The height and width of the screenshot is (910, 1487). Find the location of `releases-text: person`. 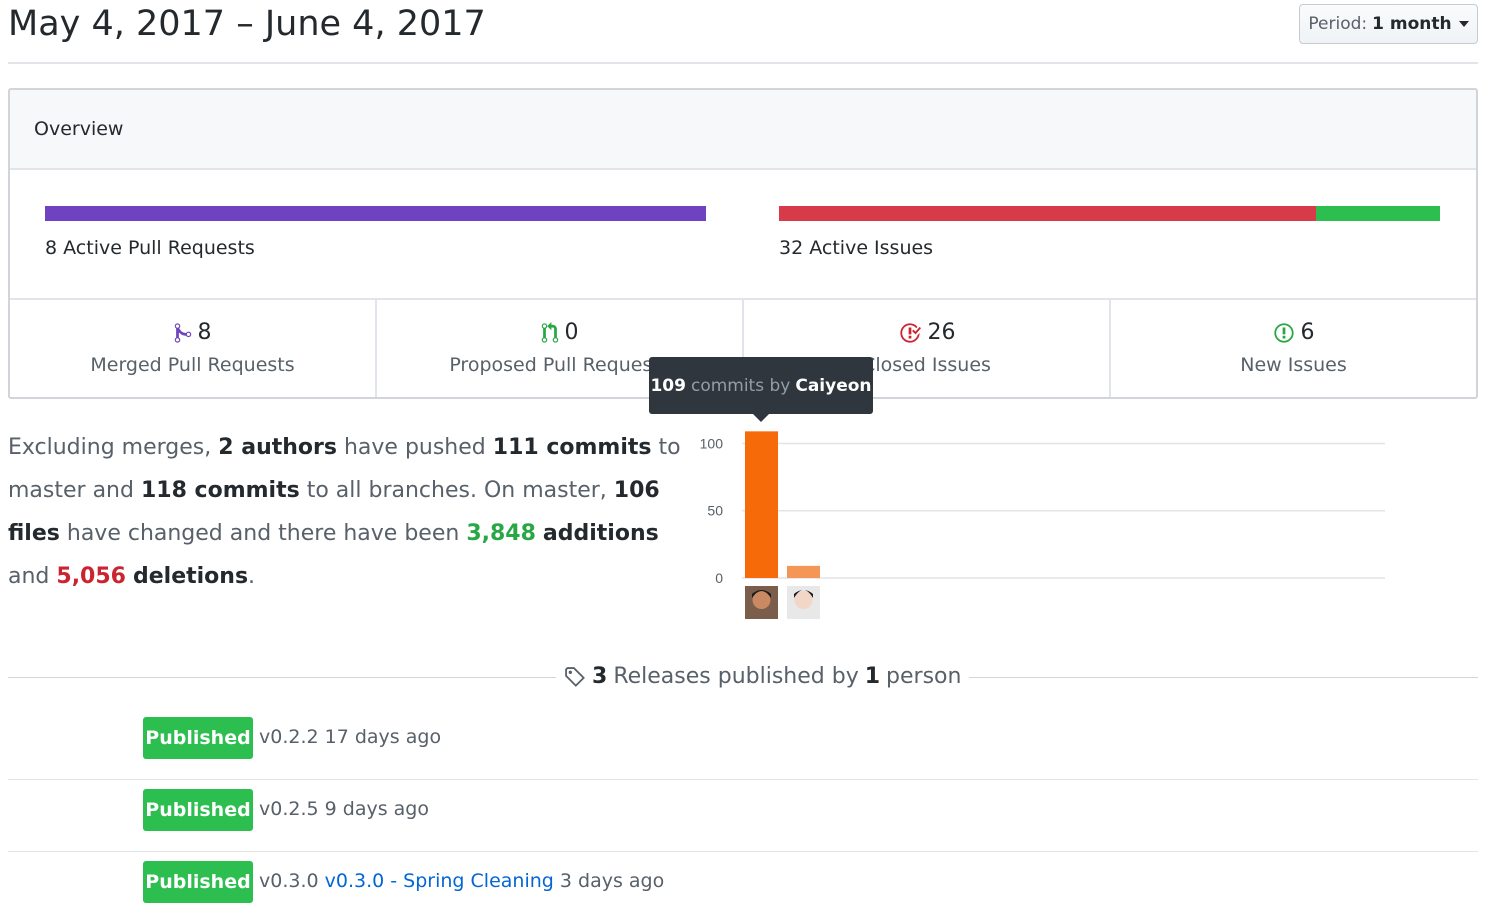

releases-text: person is located at coordinates (924, 676).